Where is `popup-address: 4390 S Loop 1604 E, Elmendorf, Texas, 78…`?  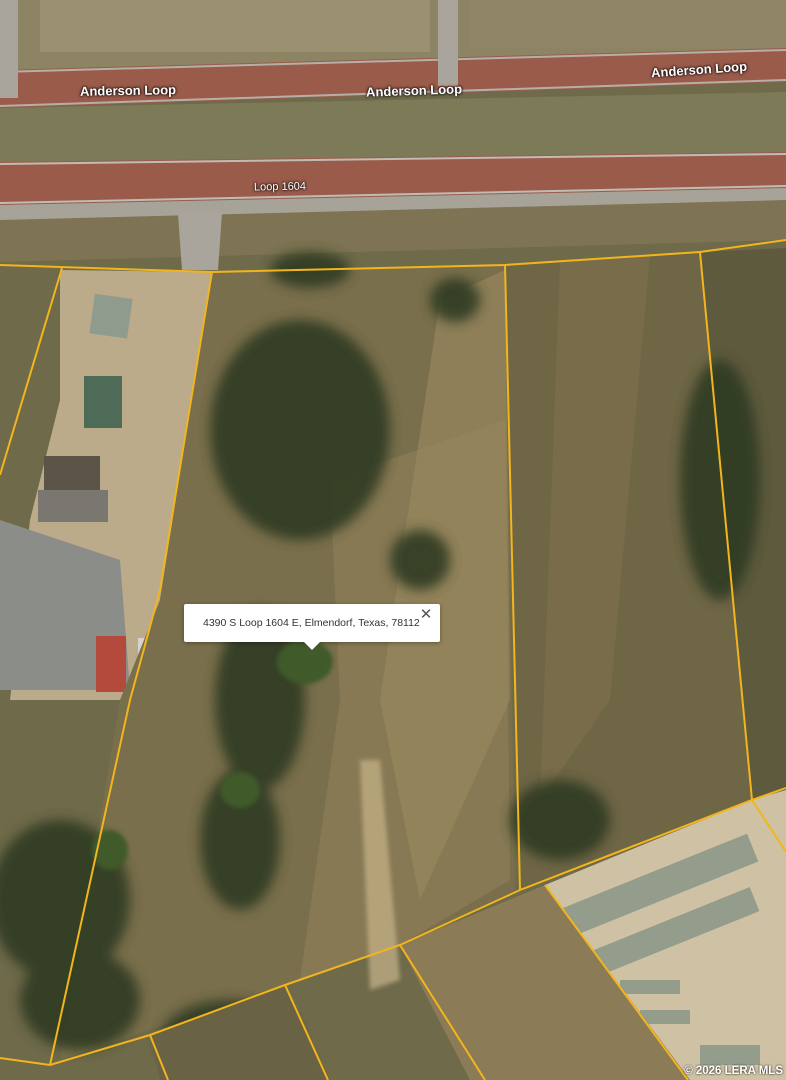 popup-address: 4390 S Loop 1604 E, Elmendorf, Texas, 78… is located at coordinates (311, 623).